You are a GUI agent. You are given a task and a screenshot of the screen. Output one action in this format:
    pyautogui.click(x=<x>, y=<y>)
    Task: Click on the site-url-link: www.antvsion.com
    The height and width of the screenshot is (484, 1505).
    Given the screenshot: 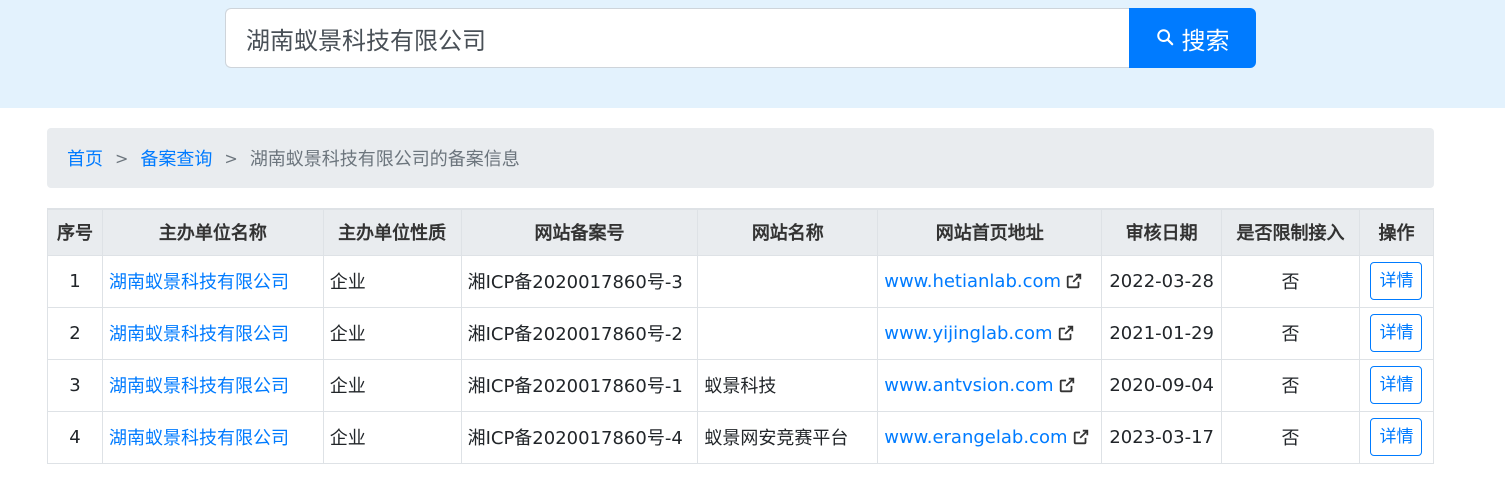 What is the action you would take?
    pyautogui.click(x=979, y=385)
    